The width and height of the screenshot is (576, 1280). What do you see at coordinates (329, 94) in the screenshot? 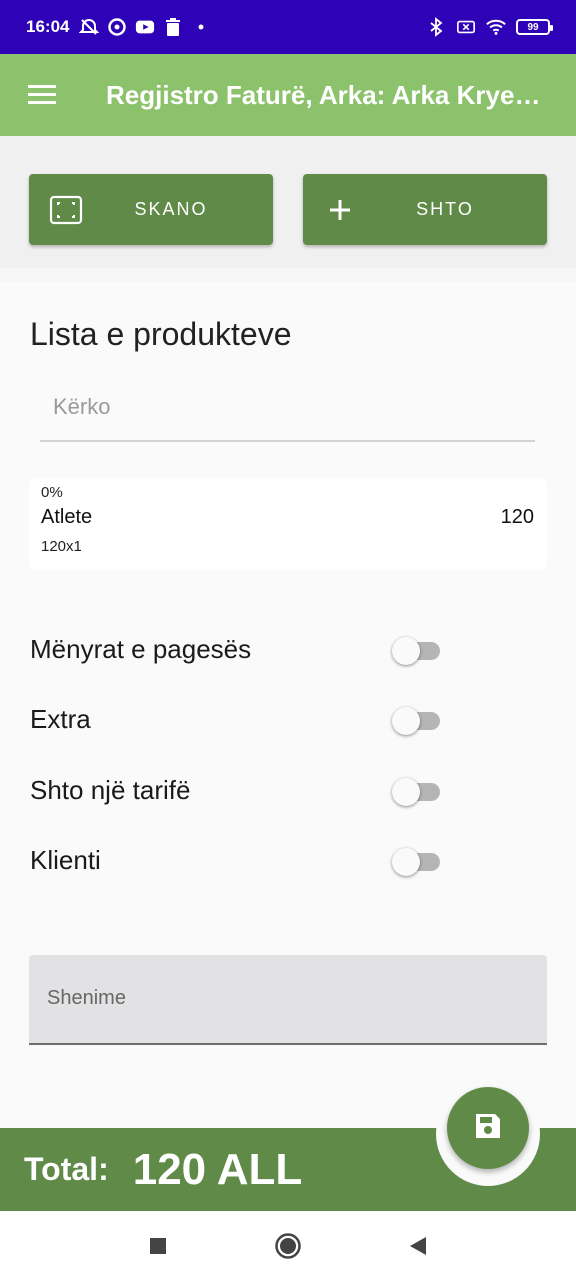
I see `page-title: Regjistro Faturë, Arka: Arka Kryesore` at bounding box center [329, 94].